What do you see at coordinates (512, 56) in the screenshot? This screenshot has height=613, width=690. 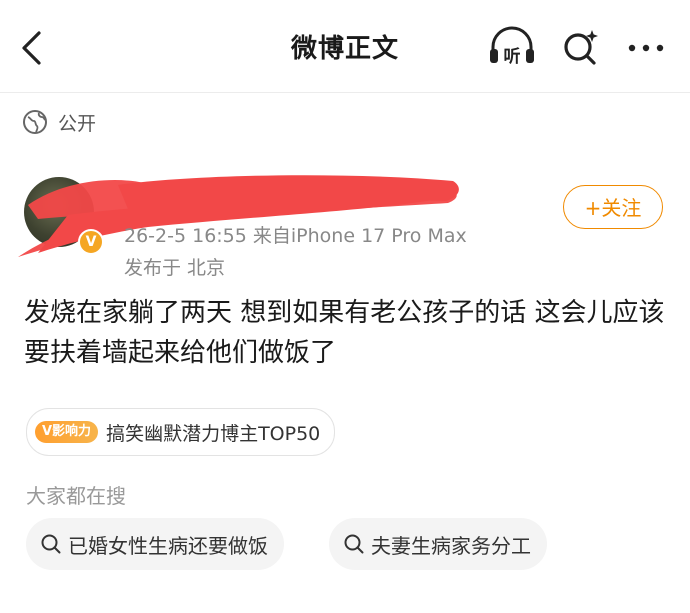 I see `listen-label: 听` at bounding box center [512, 56].